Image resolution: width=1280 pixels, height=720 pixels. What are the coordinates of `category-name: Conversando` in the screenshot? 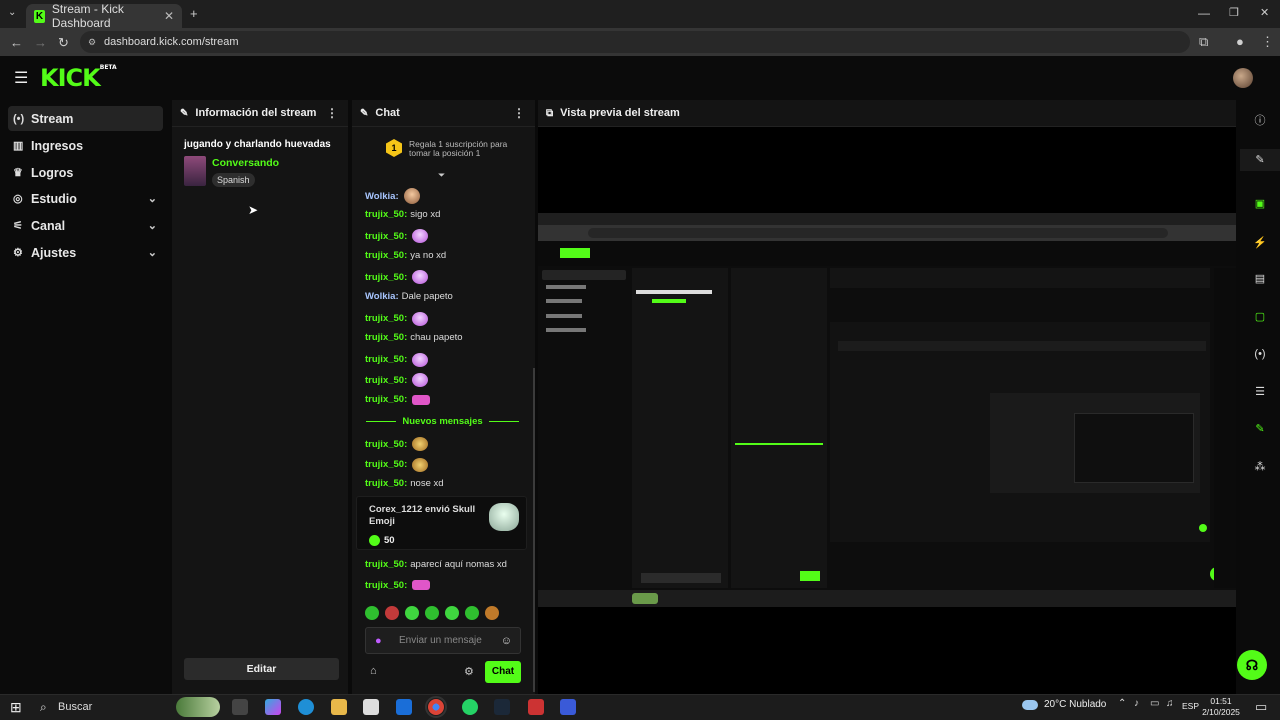 It's located at (245, 163).